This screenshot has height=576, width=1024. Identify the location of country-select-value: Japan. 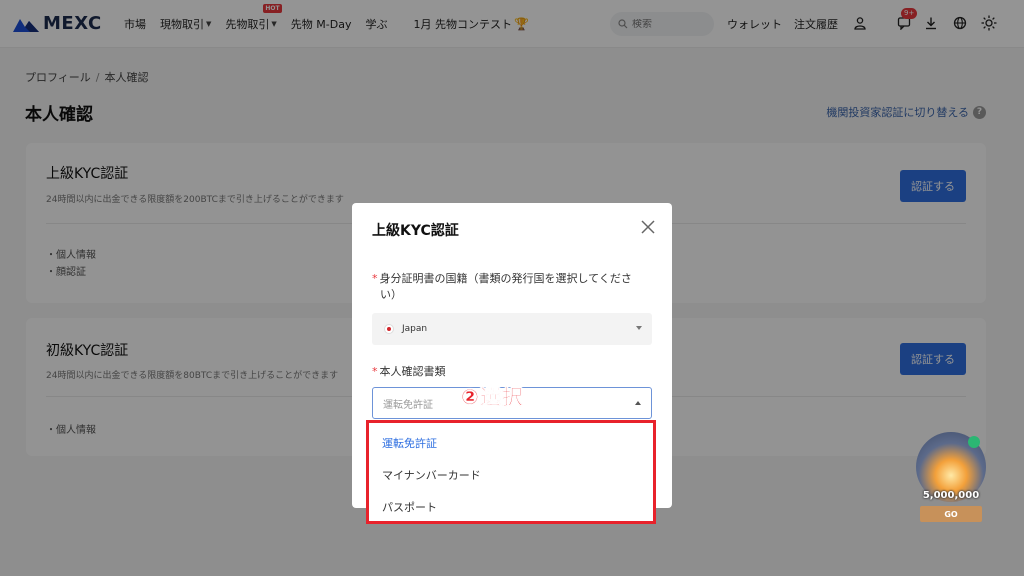
(415, 329).